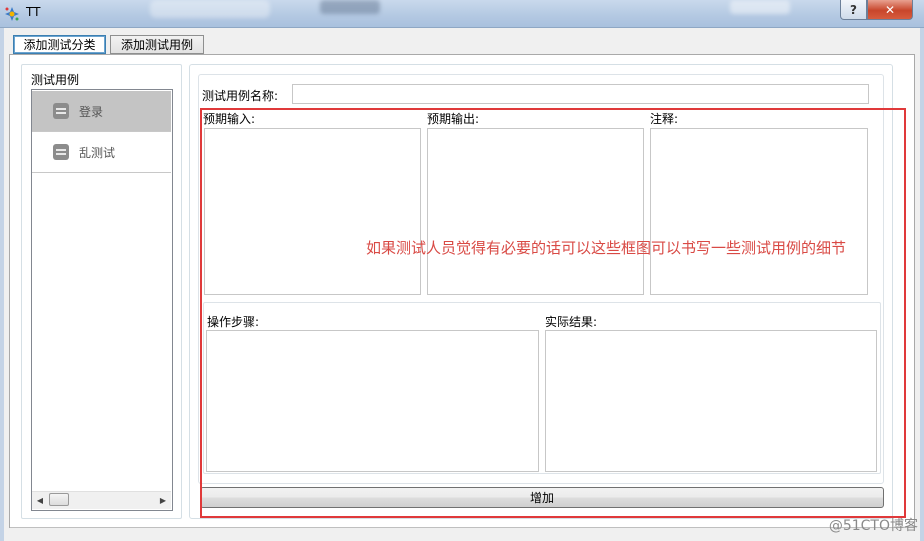 The height and width of the screenshot is (541, 924). Describe the element at coordinates (33, 12) in the screenshot. I see `window-title: TT` at that location.